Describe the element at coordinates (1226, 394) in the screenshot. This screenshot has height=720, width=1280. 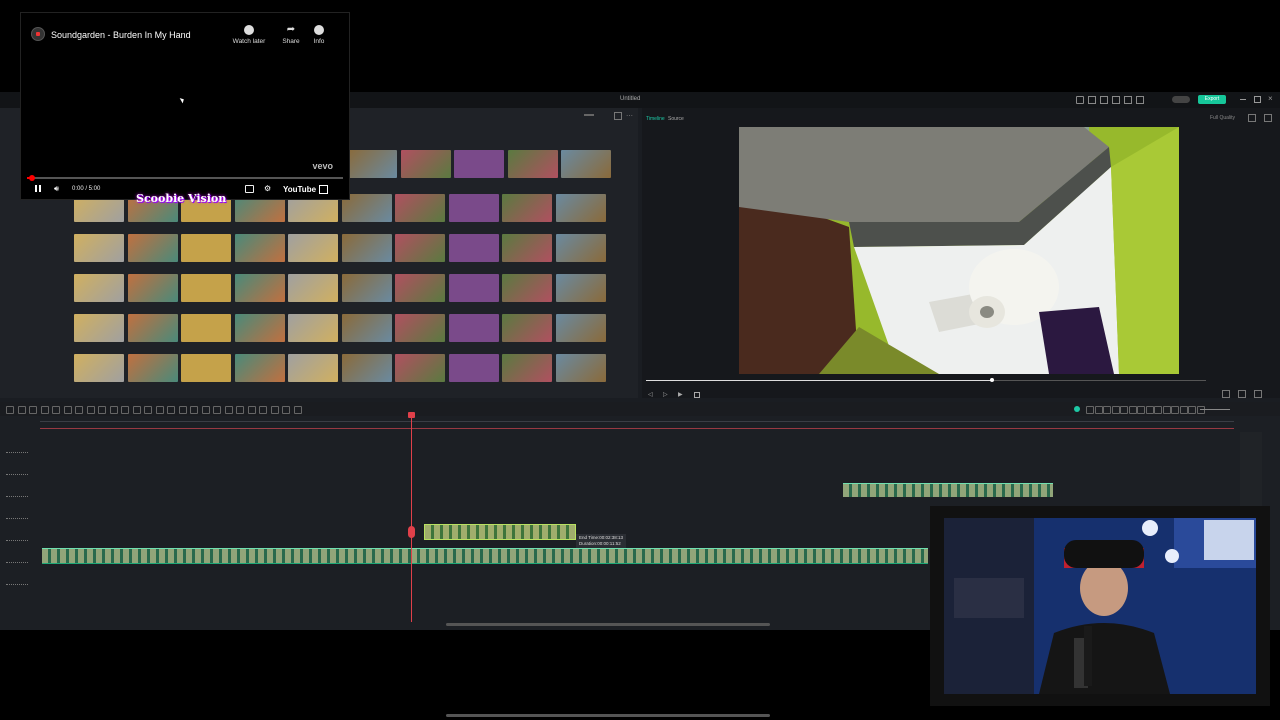
I see `render-icon` at that location.